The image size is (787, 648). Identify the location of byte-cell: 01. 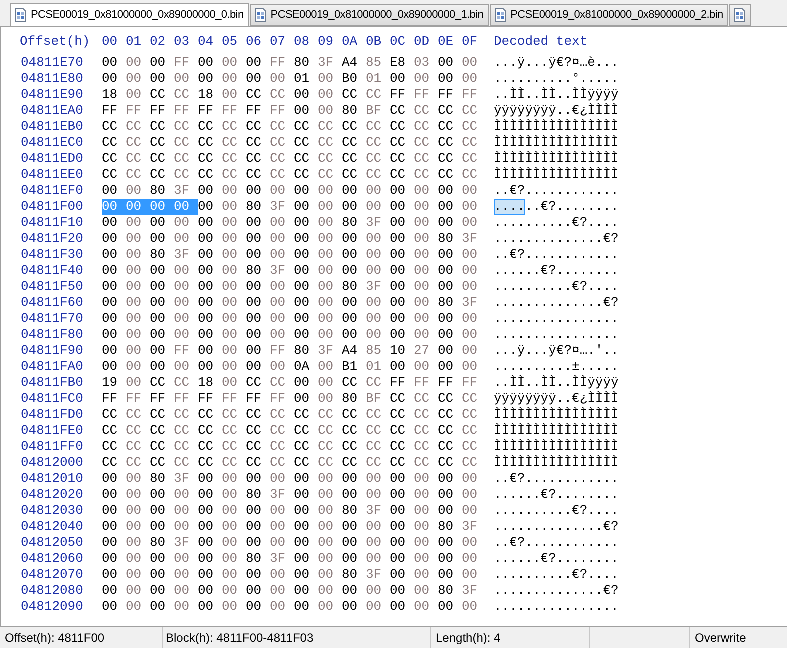
(378, 79).